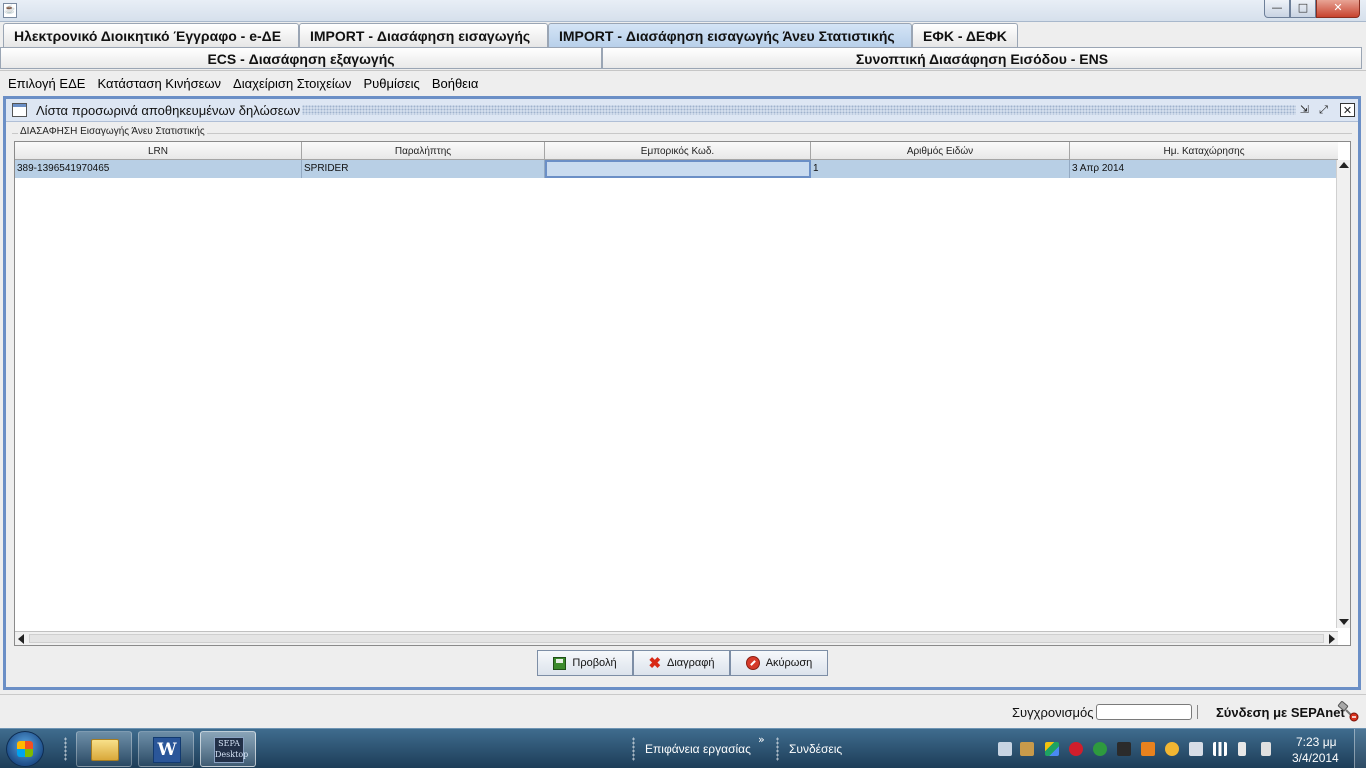 The image size is (1366, 768). I want to click on update-icon, so click(1148, 749).